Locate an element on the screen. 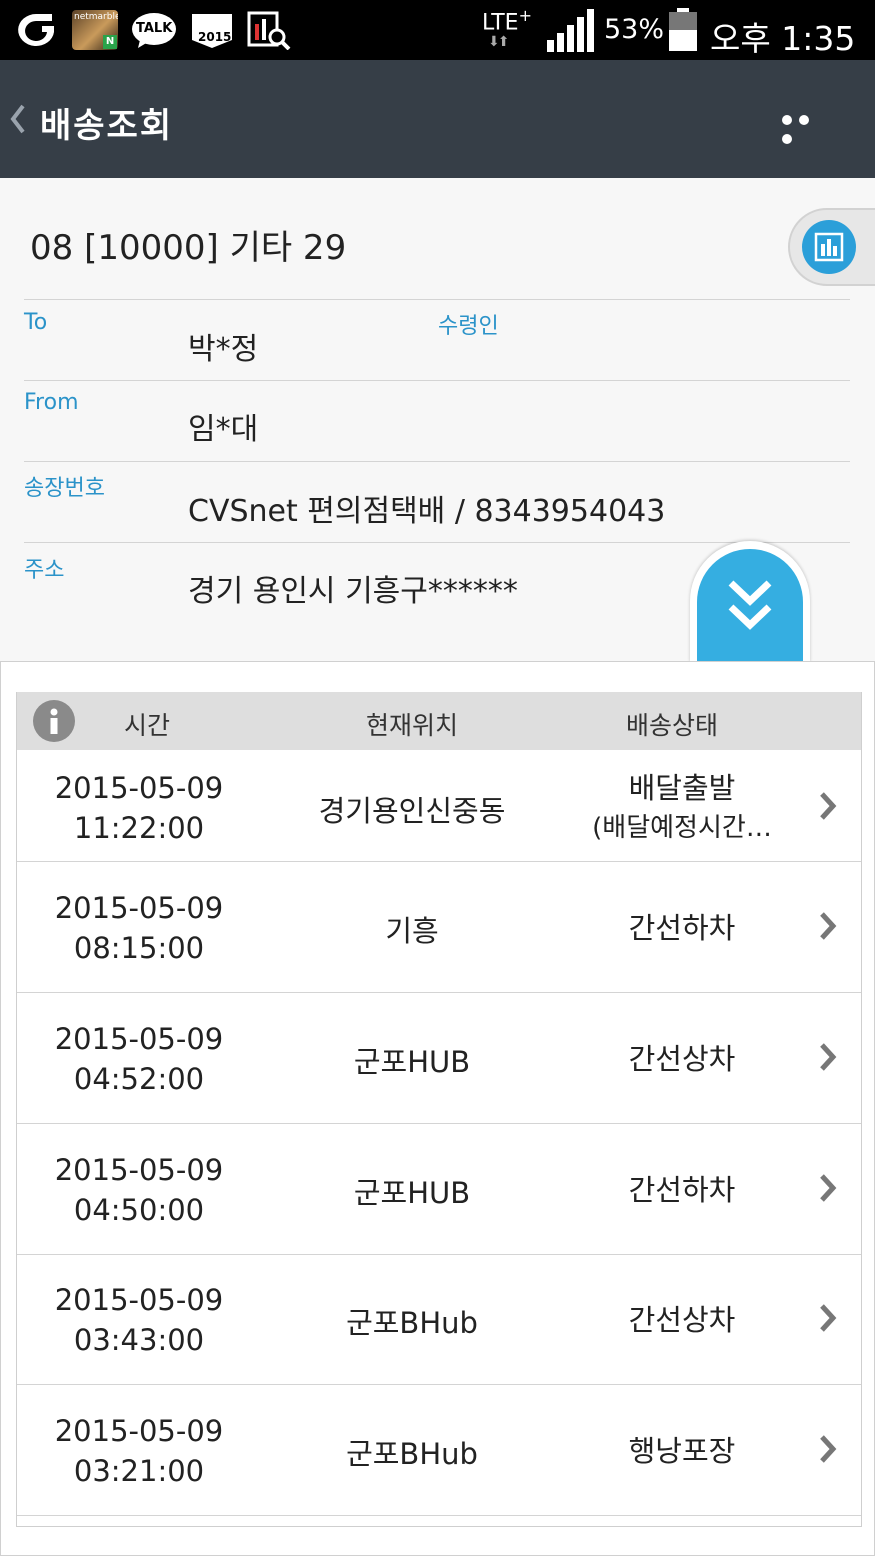  table-row: 2015-05-09 03:21:00 군포BHub 행낭포장 is located at coordinates (439, 1450).